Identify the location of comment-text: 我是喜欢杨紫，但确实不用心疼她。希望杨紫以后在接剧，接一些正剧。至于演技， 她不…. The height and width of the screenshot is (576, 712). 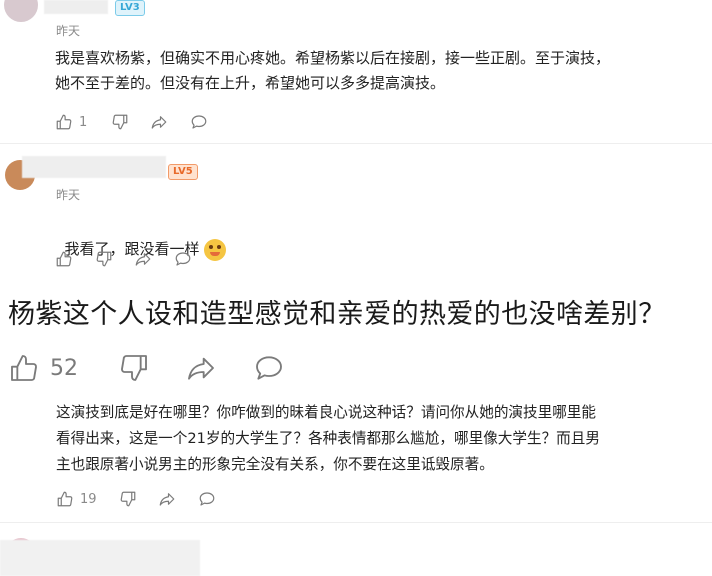
(333, 70).